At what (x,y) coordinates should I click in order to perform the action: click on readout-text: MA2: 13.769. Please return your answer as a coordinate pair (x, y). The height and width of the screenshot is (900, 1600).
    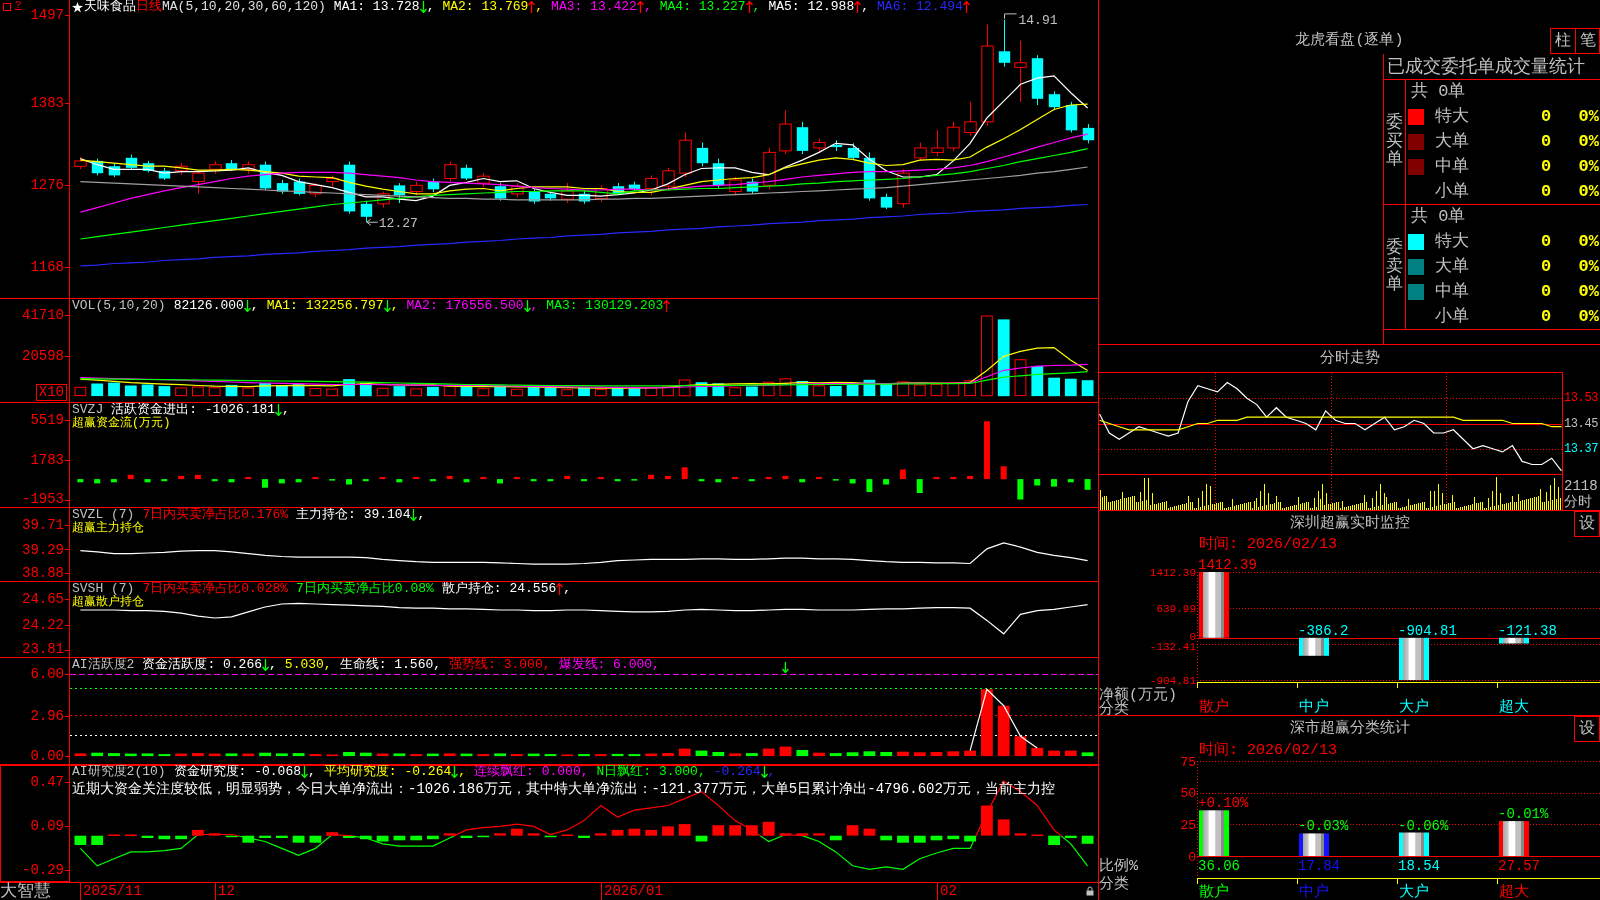
    Looking at the image, I should click on (485, 7).